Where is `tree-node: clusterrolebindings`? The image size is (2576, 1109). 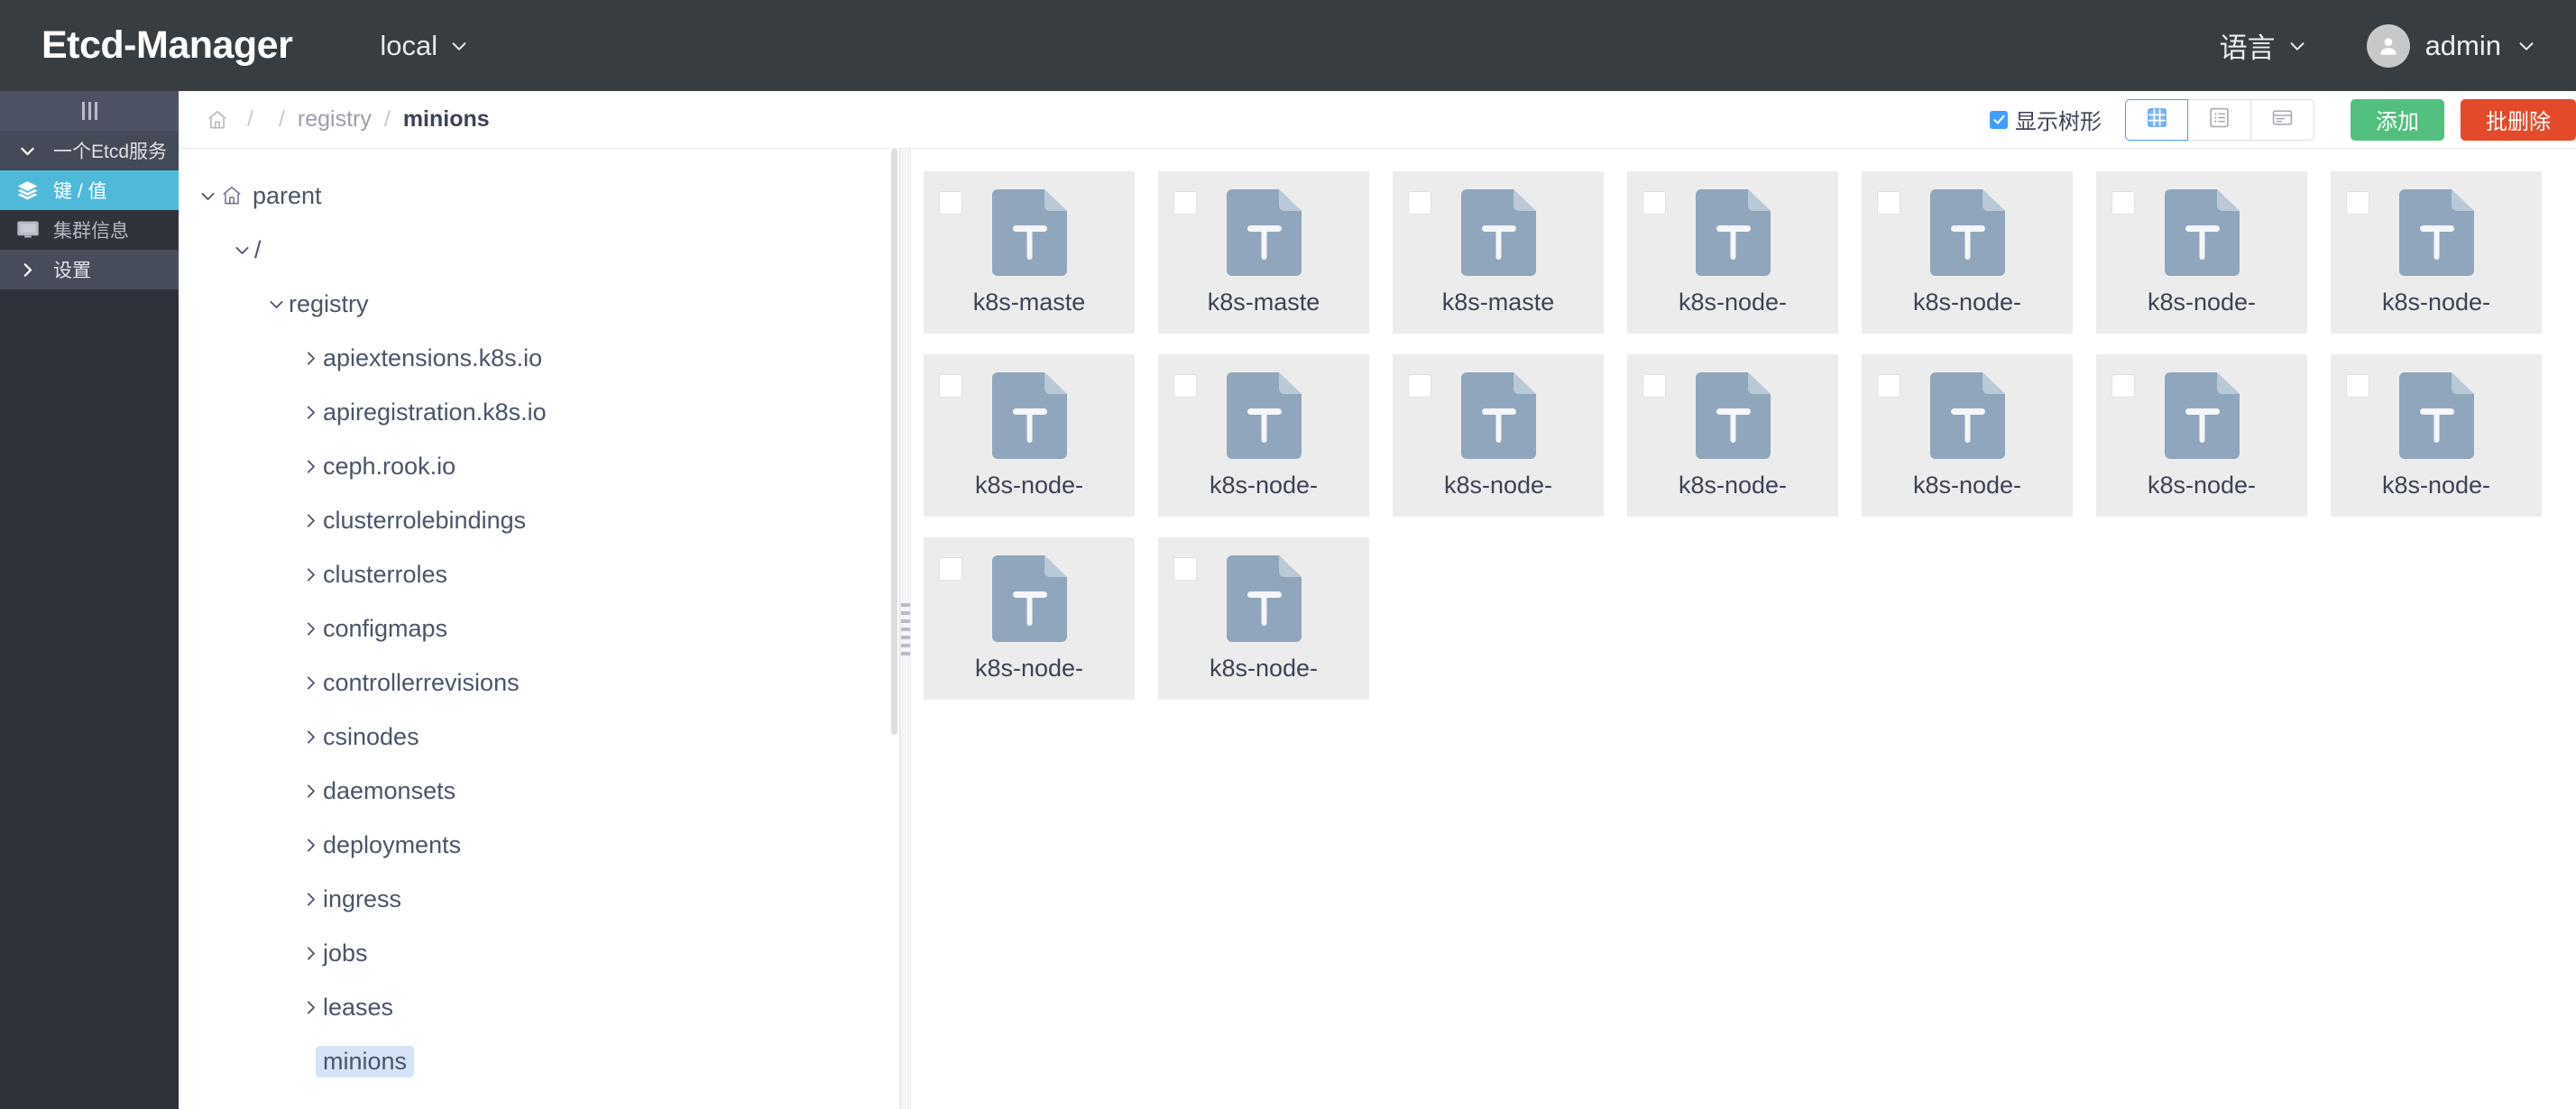 tree-node: clusterrolebindings is located at coordinates (539, 520).